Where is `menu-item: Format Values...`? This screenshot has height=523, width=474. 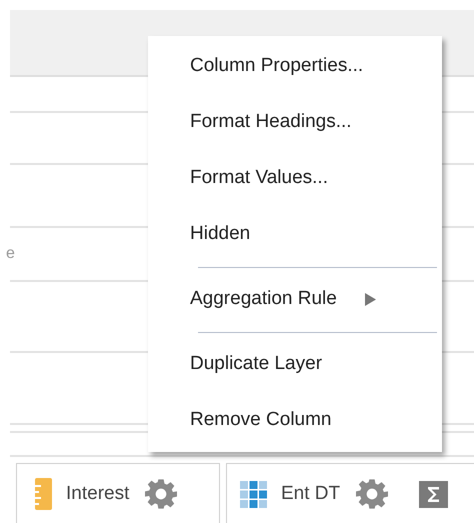
menu-item: Format Values... is located at coordinates (295, 178).